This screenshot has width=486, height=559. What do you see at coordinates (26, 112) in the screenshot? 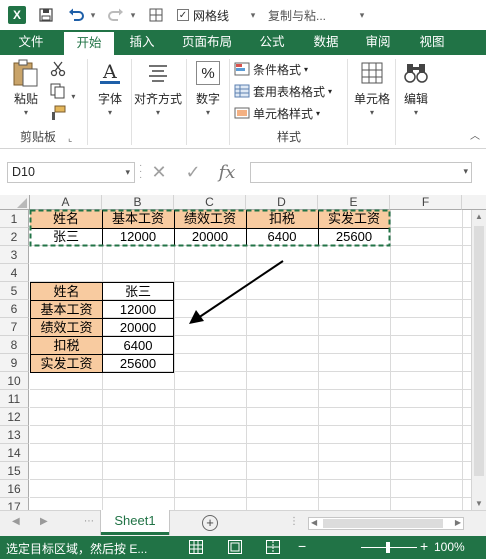
I see `paste-dropdown-icon: ▾` at bounding box center [26, 112].